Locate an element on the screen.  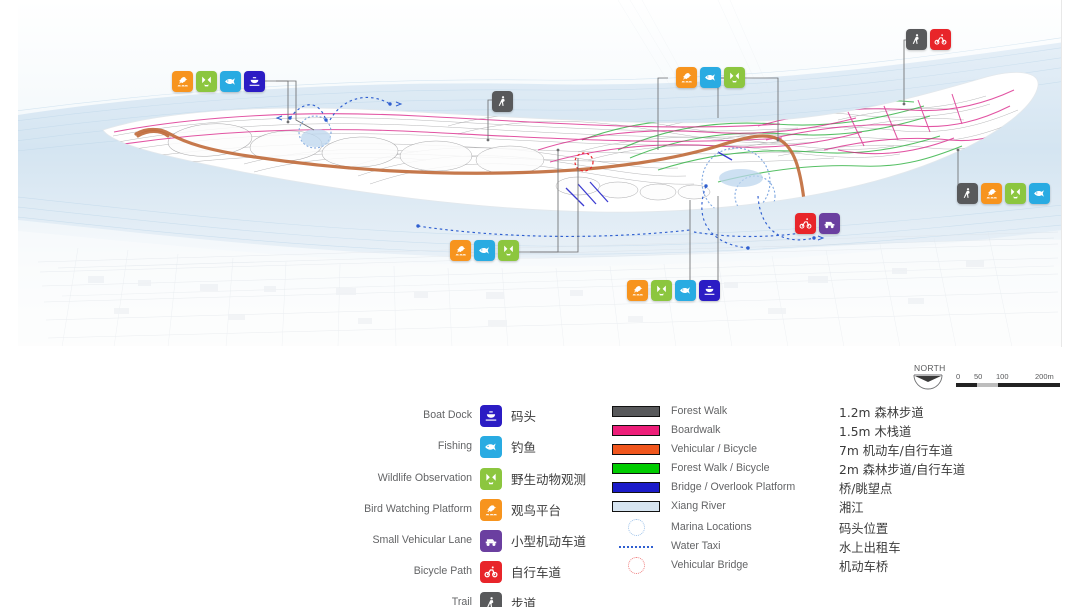
trail-type-label-en: Trail is located at coordinates (461, 601).